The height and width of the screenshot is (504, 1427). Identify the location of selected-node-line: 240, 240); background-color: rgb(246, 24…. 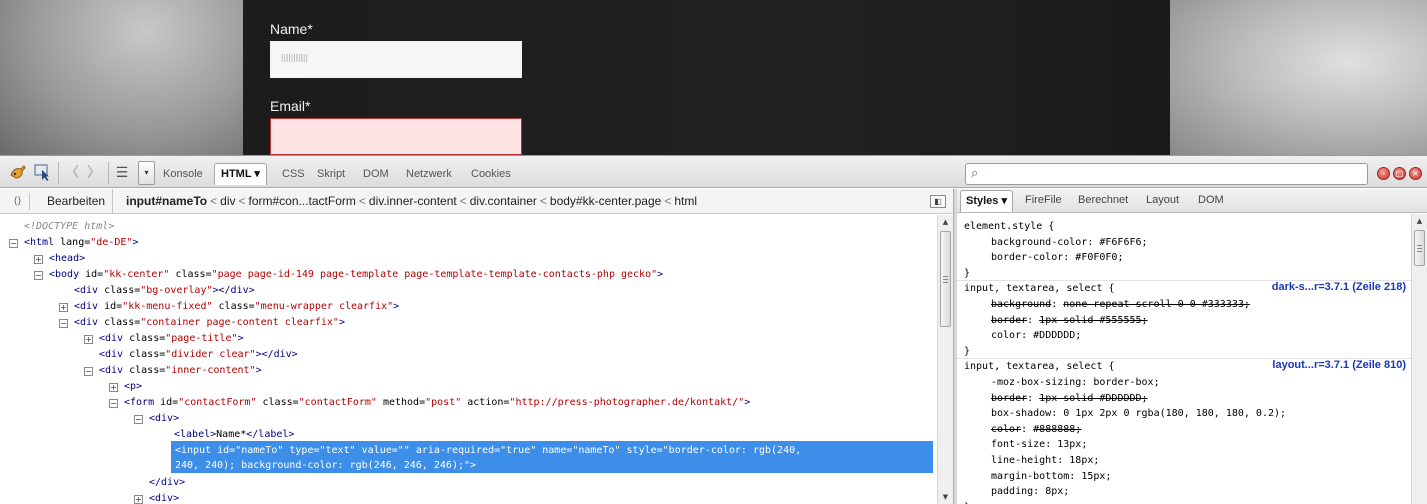
(325, 466).